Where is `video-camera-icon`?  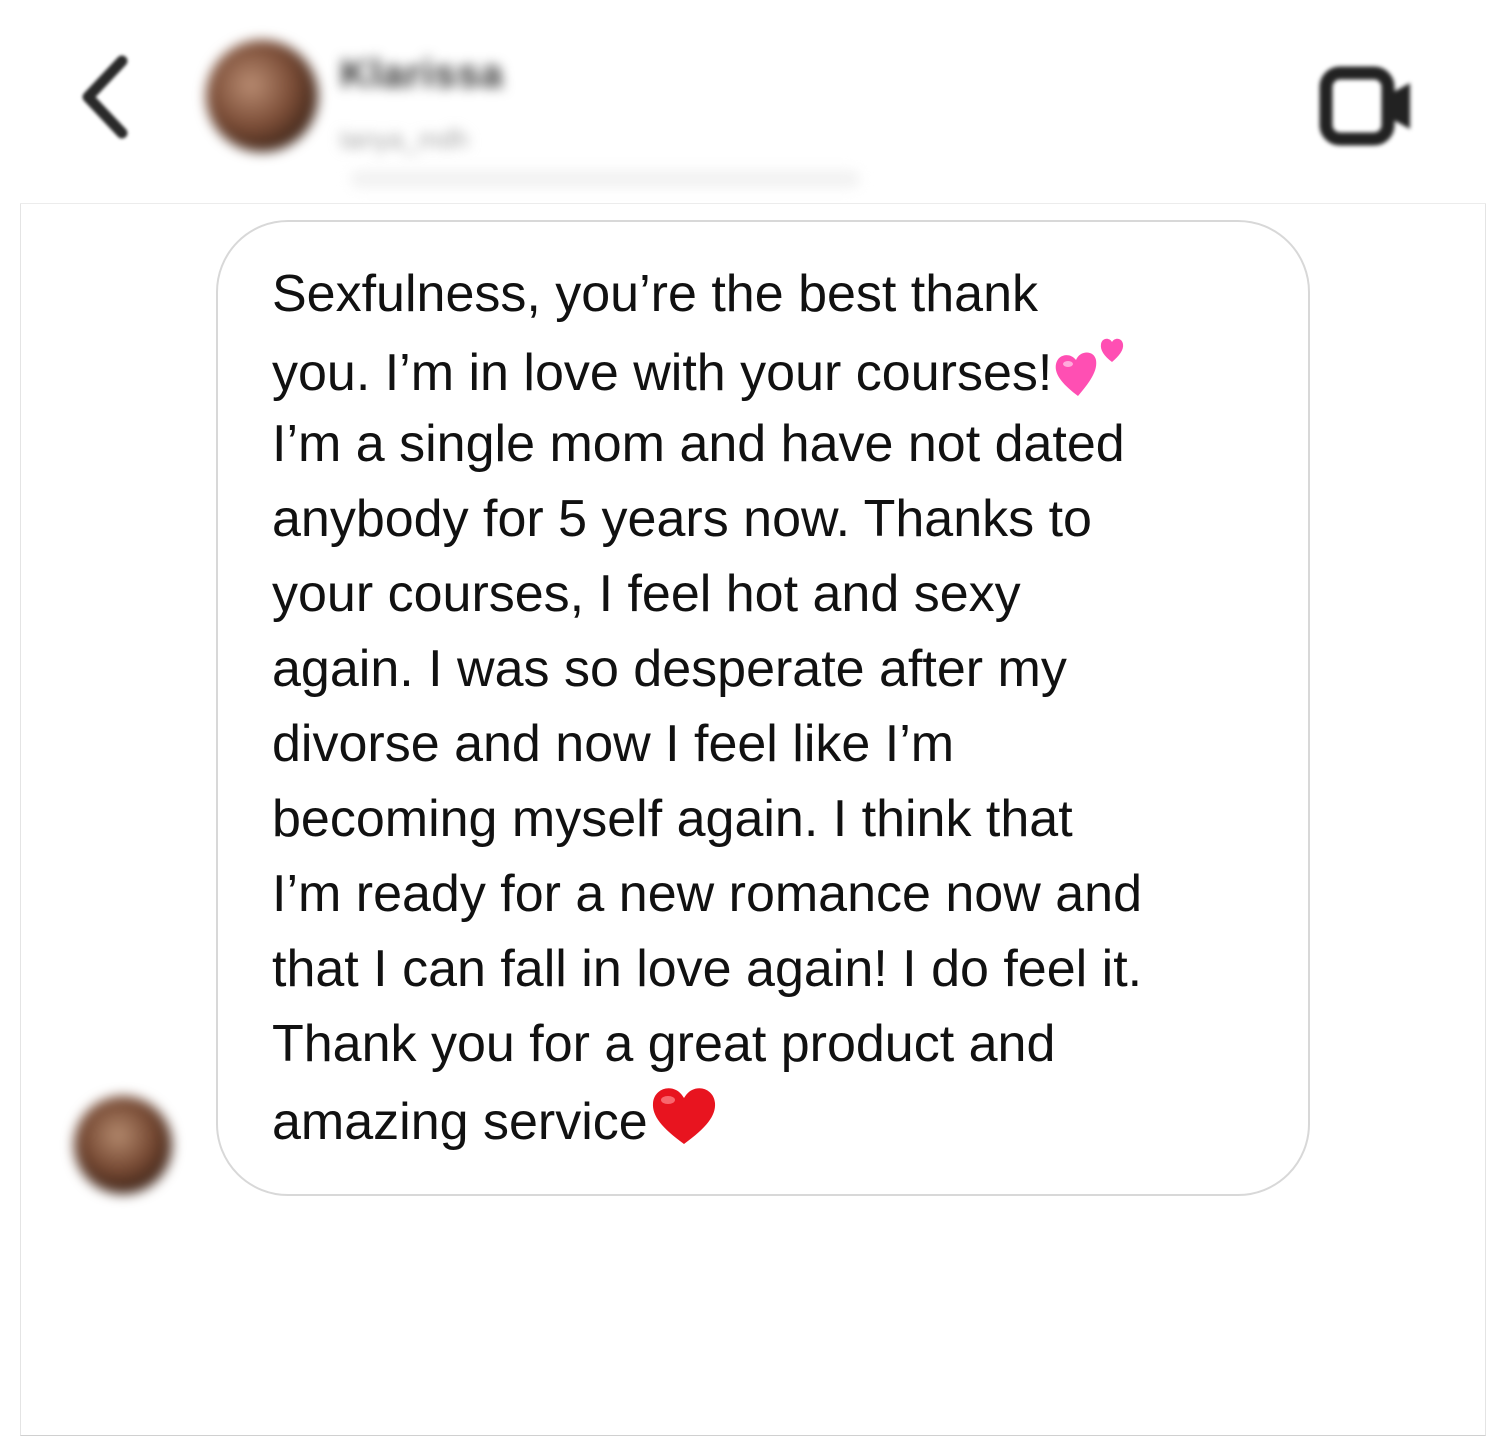
video-camera-icon is located at coordinates (1364, 106).